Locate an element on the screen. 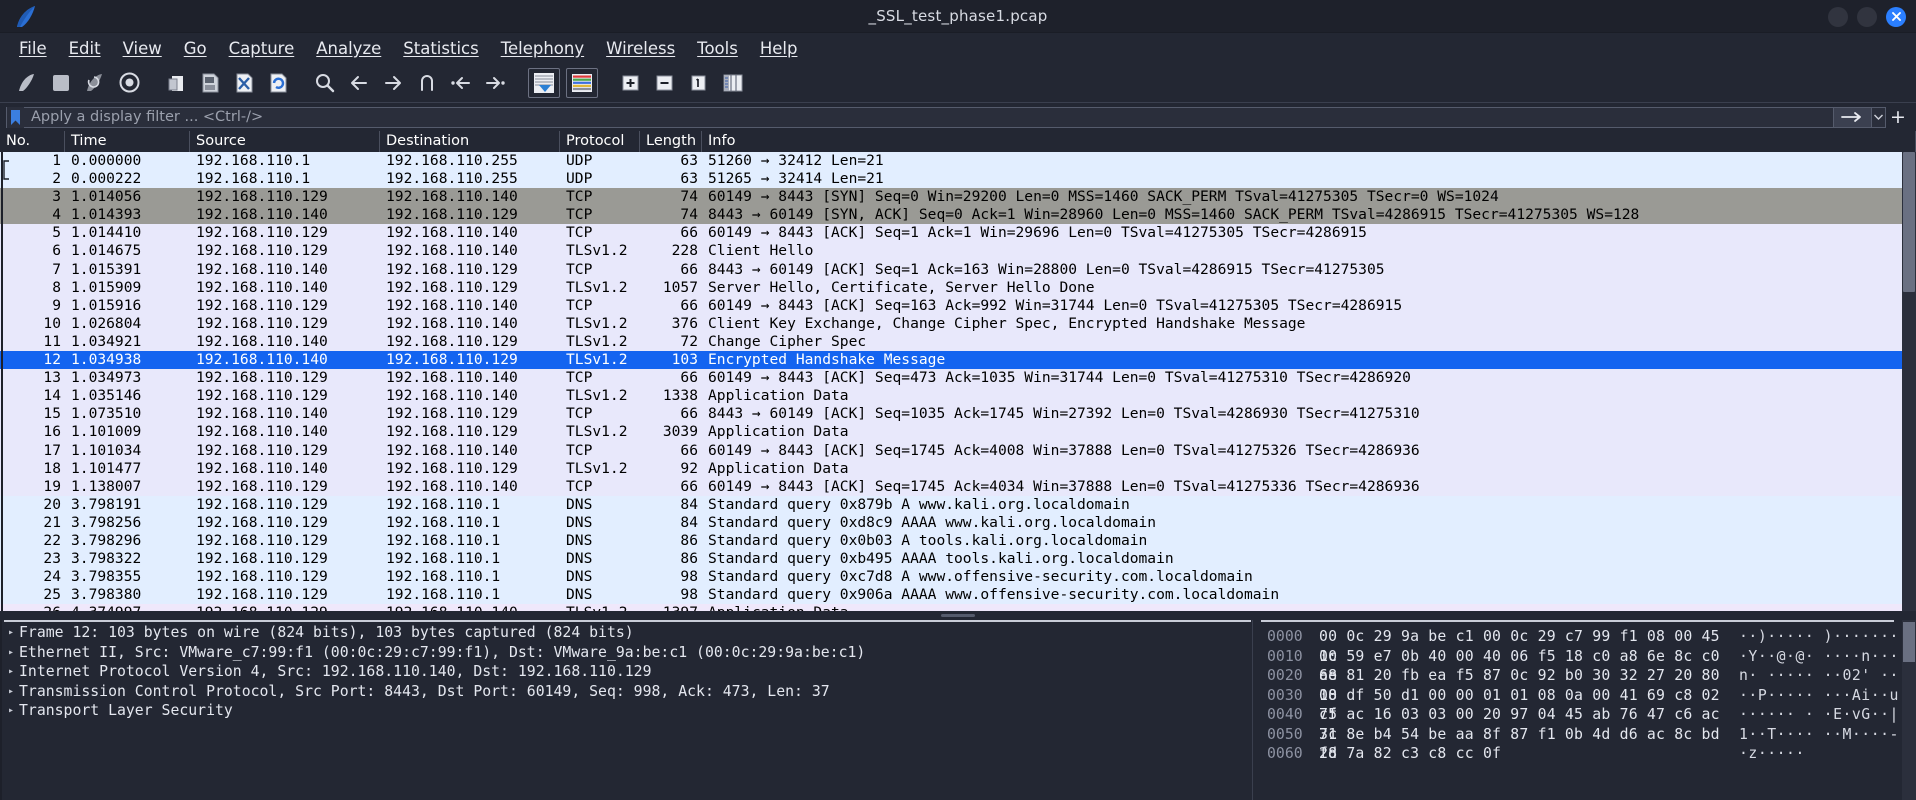  normal-size-button is located at coordinates (699, 83).